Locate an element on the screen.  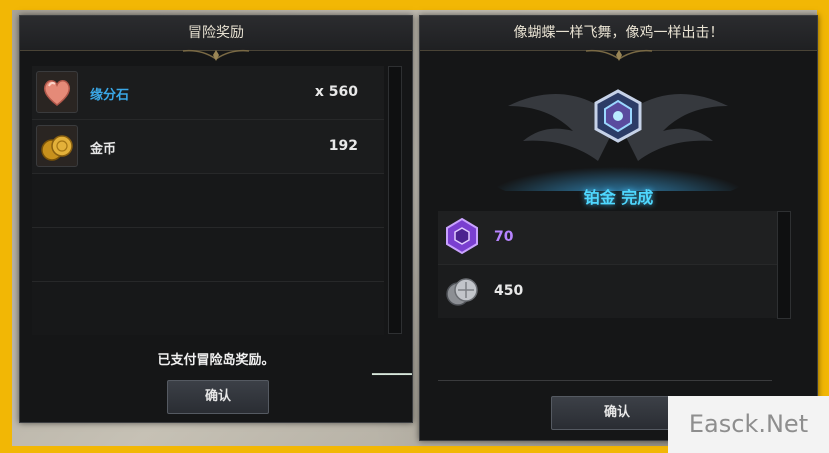
reward-qty: 450 is located at coordinates (509, 291).